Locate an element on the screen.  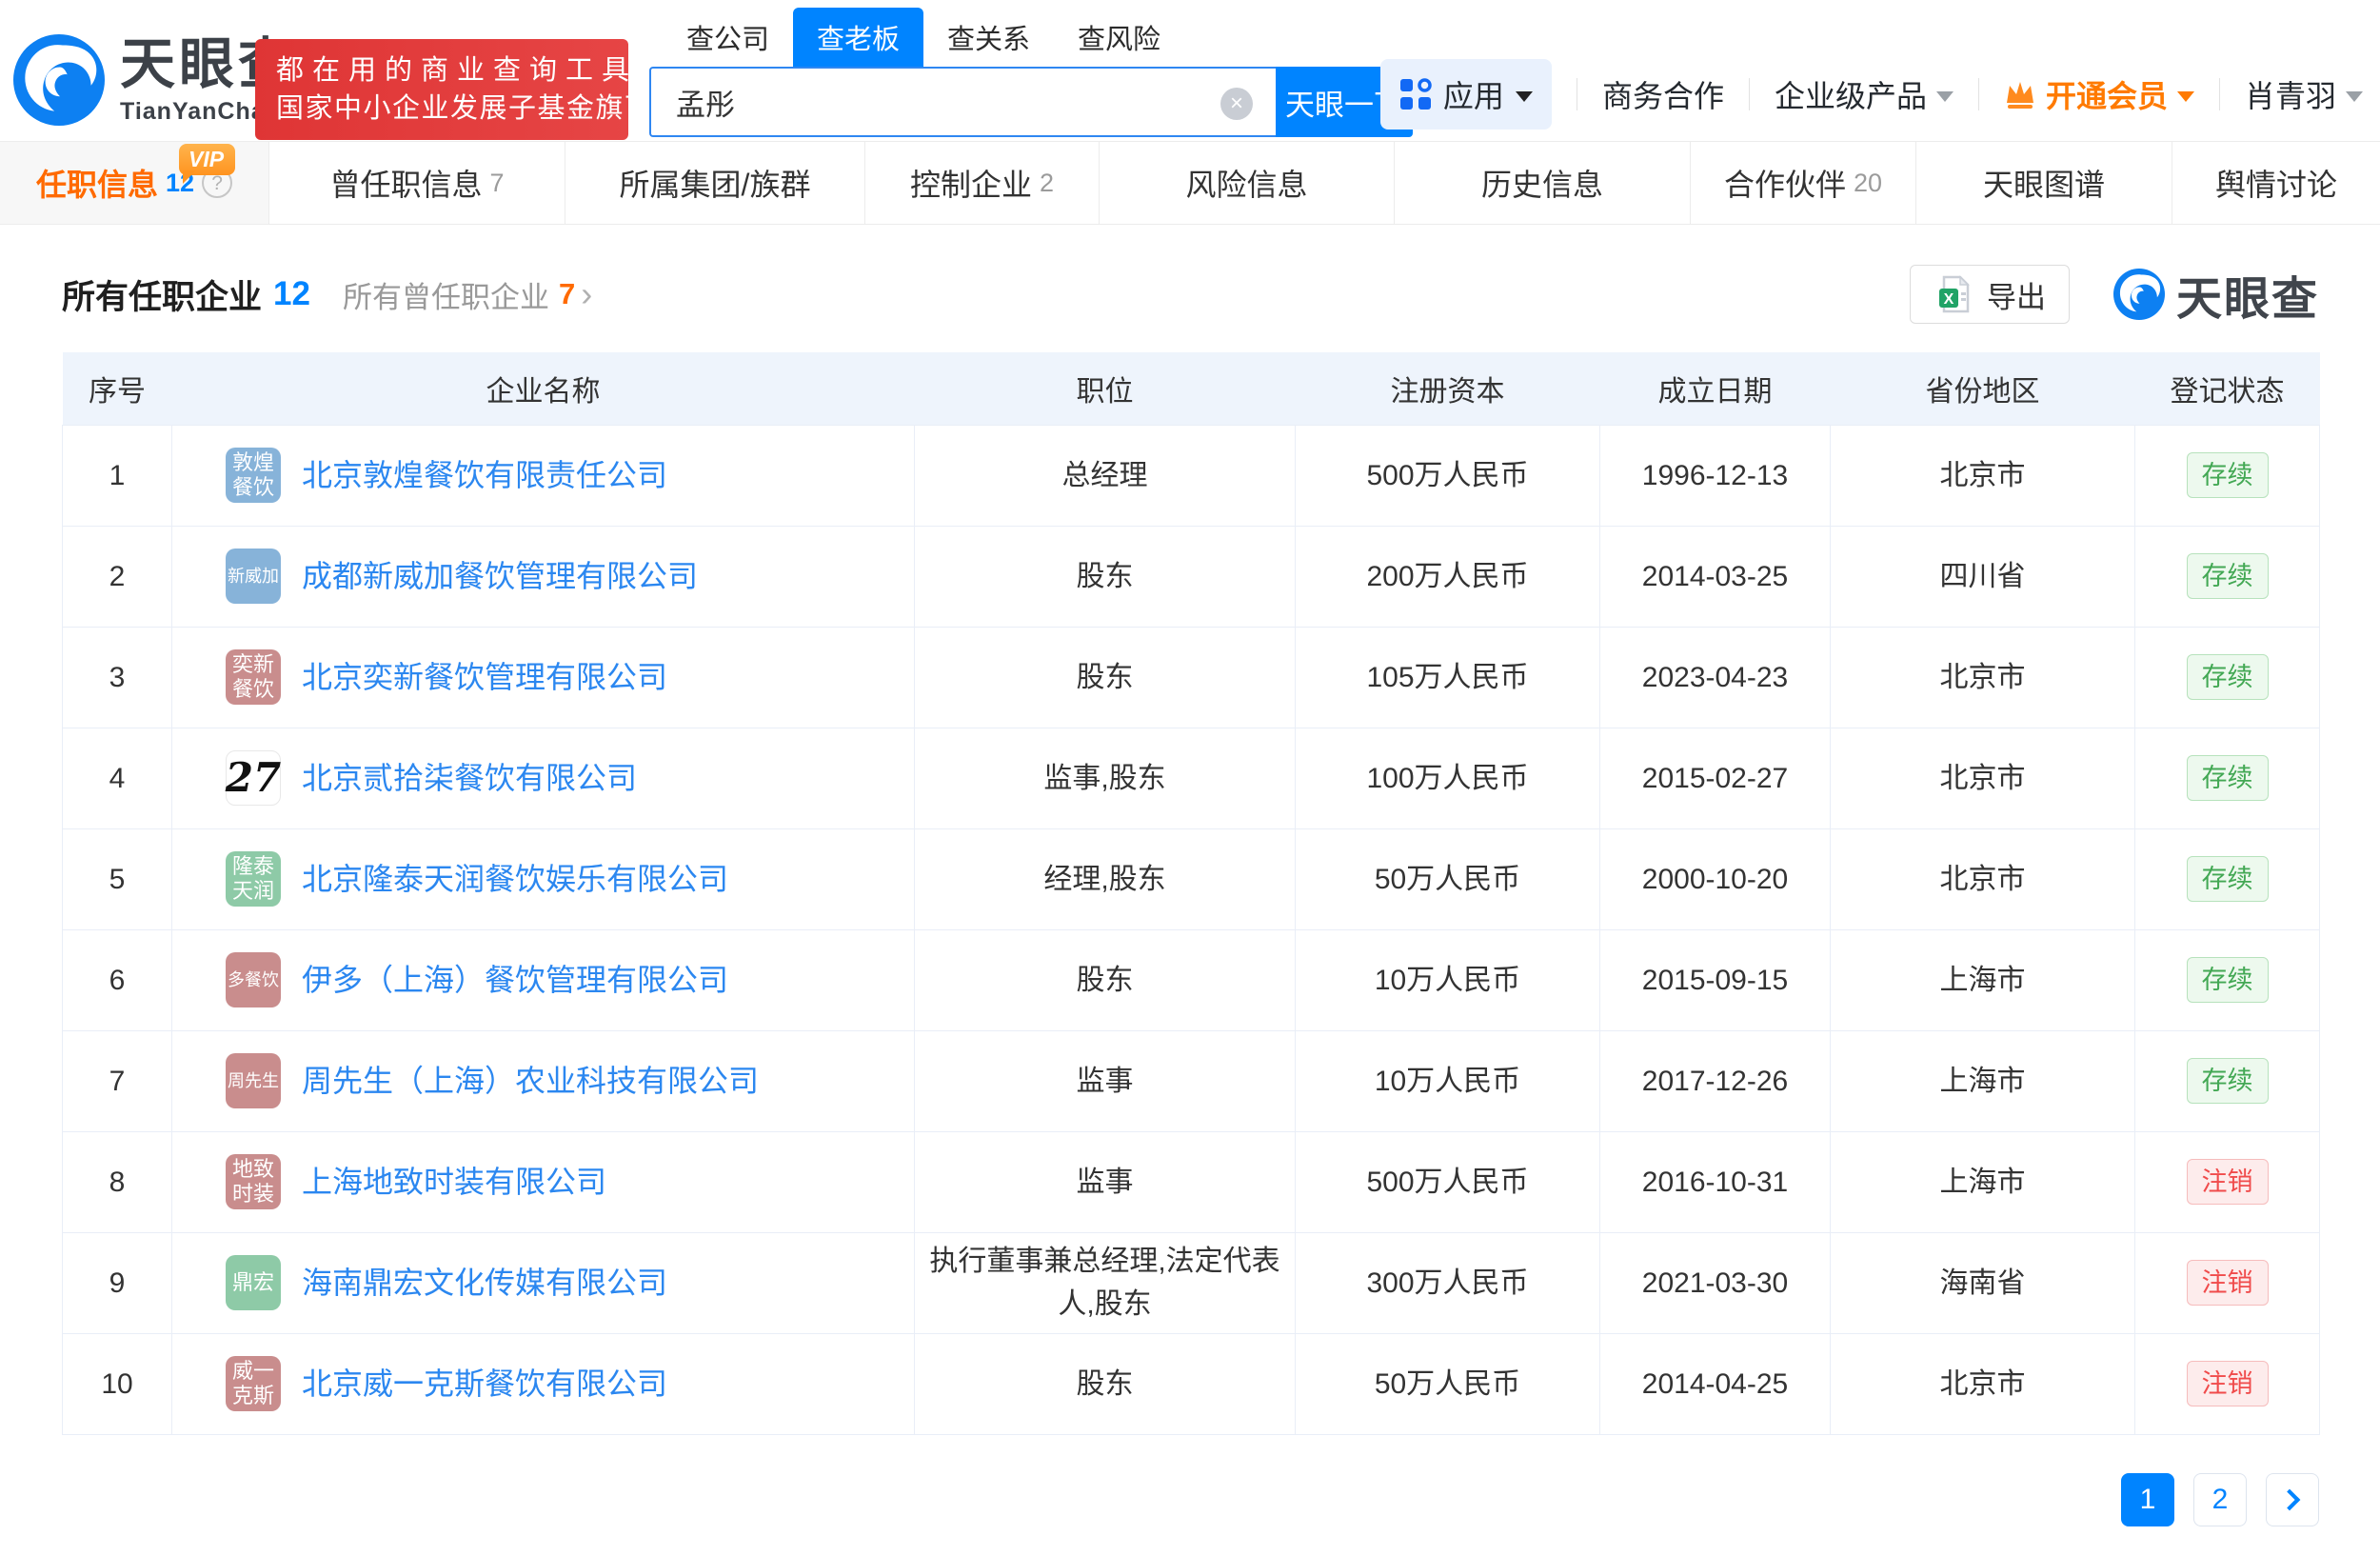
cell-province: 上海市 is located at coordinates (1982, 1080).